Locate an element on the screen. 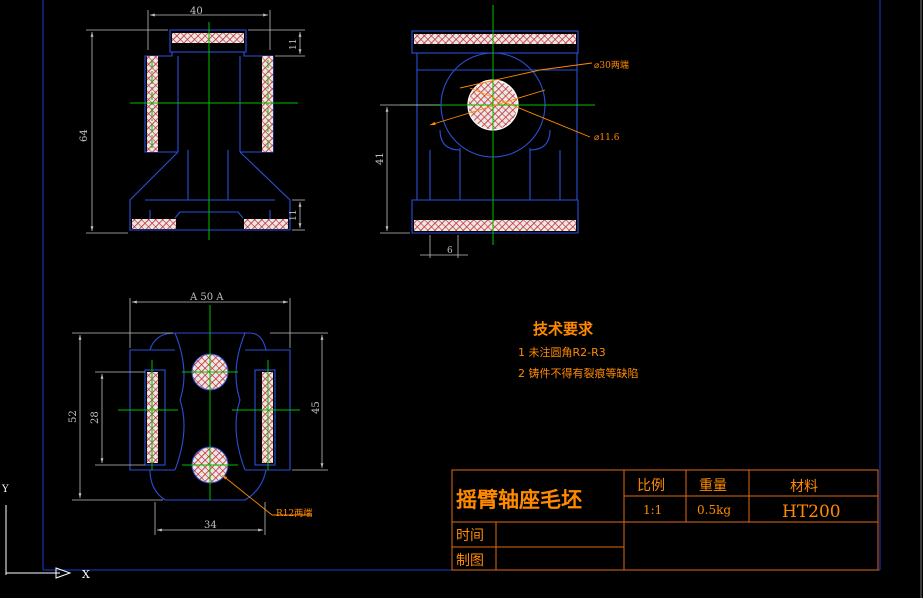  tech-req-item-1: 1 未注圆角R2-R3 is located at coordinates (562, 352).